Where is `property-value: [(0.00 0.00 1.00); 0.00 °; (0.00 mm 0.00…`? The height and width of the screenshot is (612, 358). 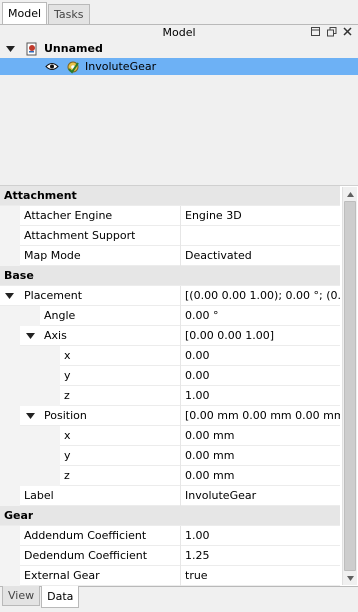
property-value: [(0.00 0.00 1.00); 0.00 °; (0.00 mm 0.00… is located at coordinates (260, 296).